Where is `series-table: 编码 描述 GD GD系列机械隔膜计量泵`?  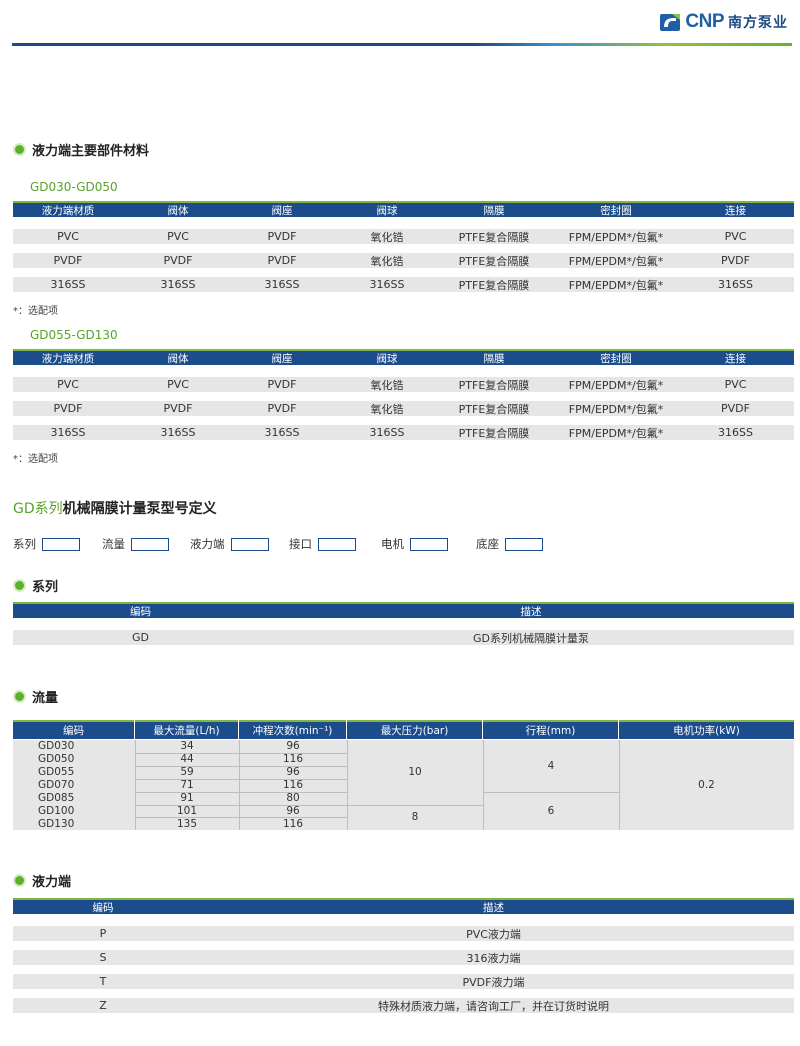
series-table: 编码 描述 GD GD系列机械隔膜计量泵 is located at coordinates (403, 624).